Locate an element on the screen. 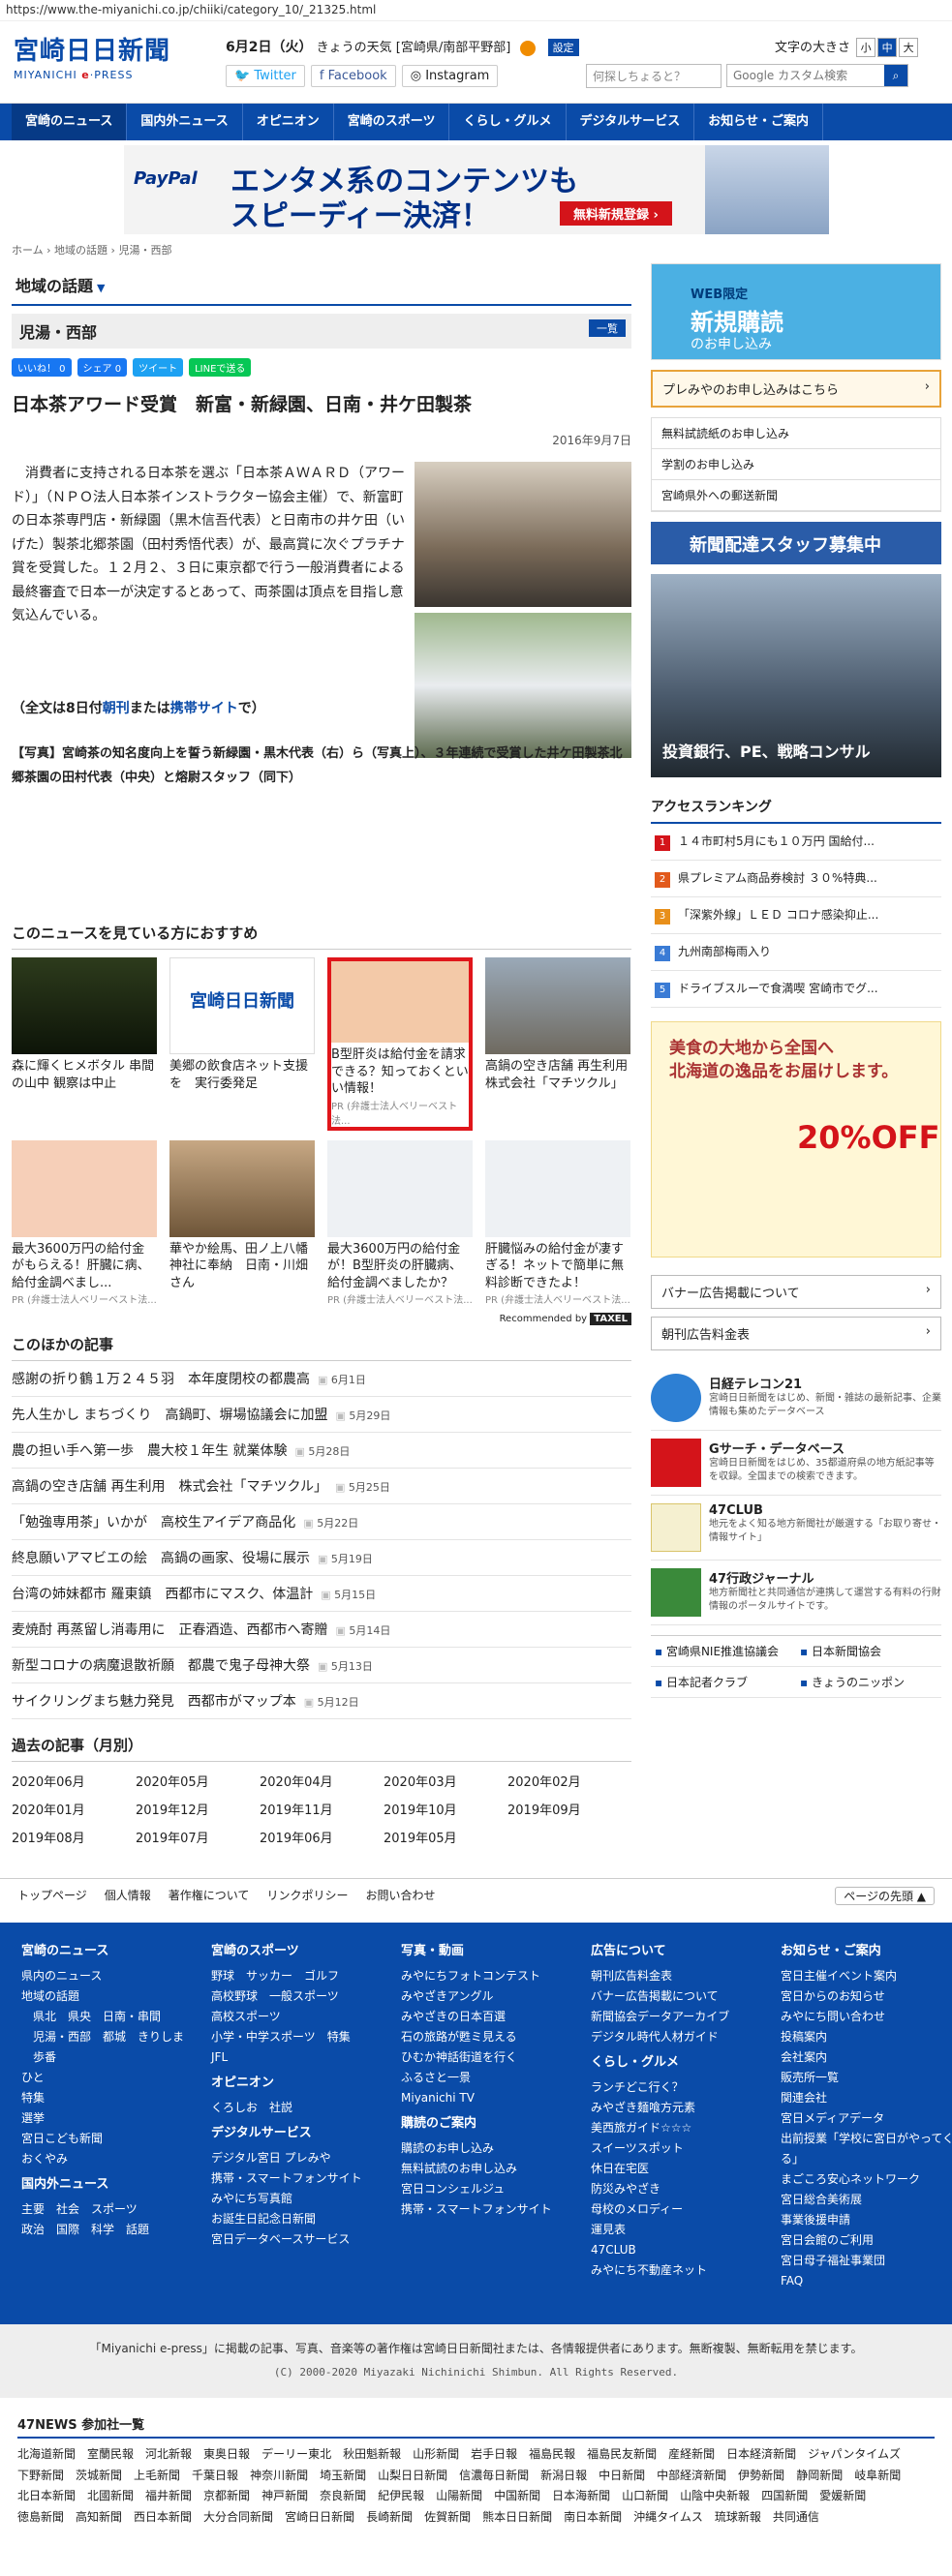  footer-top-link: トップページ is located at coordinates (52, 1896).